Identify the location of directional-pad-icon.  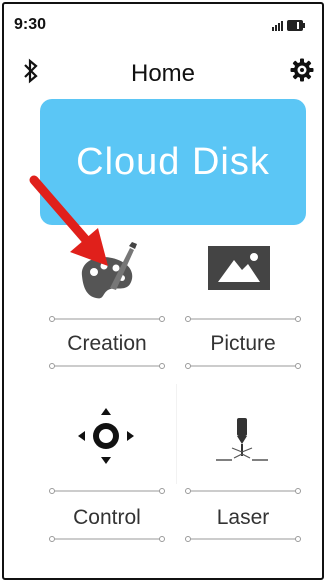
(106, 438).